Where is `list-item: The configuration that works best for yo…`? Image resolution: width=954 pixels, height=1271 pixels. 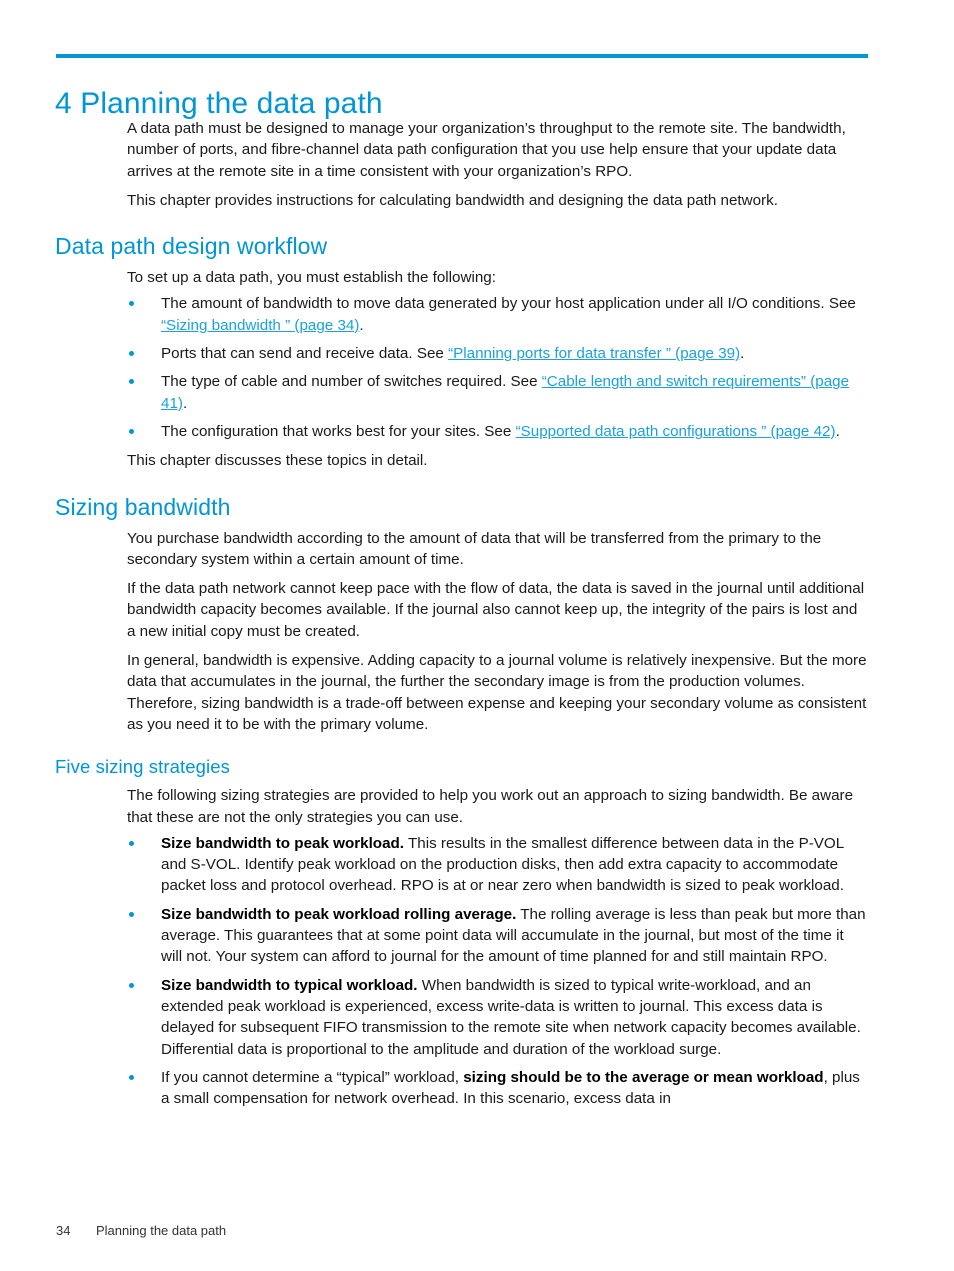 list-item: The configuration that works best for yo… is located at coordinates (497, 431).